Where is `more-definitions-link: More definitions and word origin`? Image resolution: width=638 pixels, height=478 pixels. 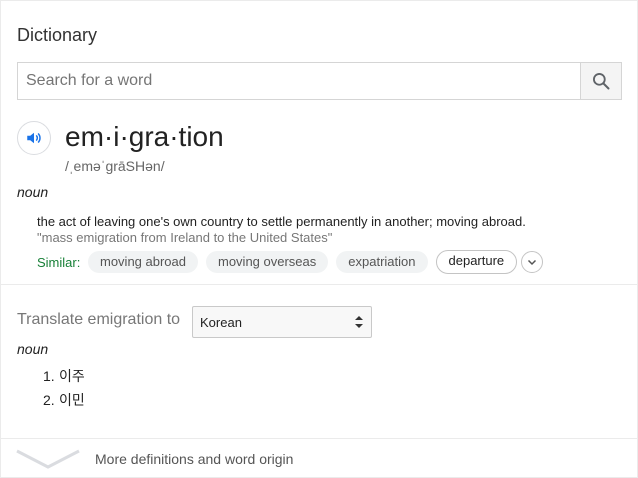 more-definitions-link: More definitions and word origin is located at coordinates (194, 459).